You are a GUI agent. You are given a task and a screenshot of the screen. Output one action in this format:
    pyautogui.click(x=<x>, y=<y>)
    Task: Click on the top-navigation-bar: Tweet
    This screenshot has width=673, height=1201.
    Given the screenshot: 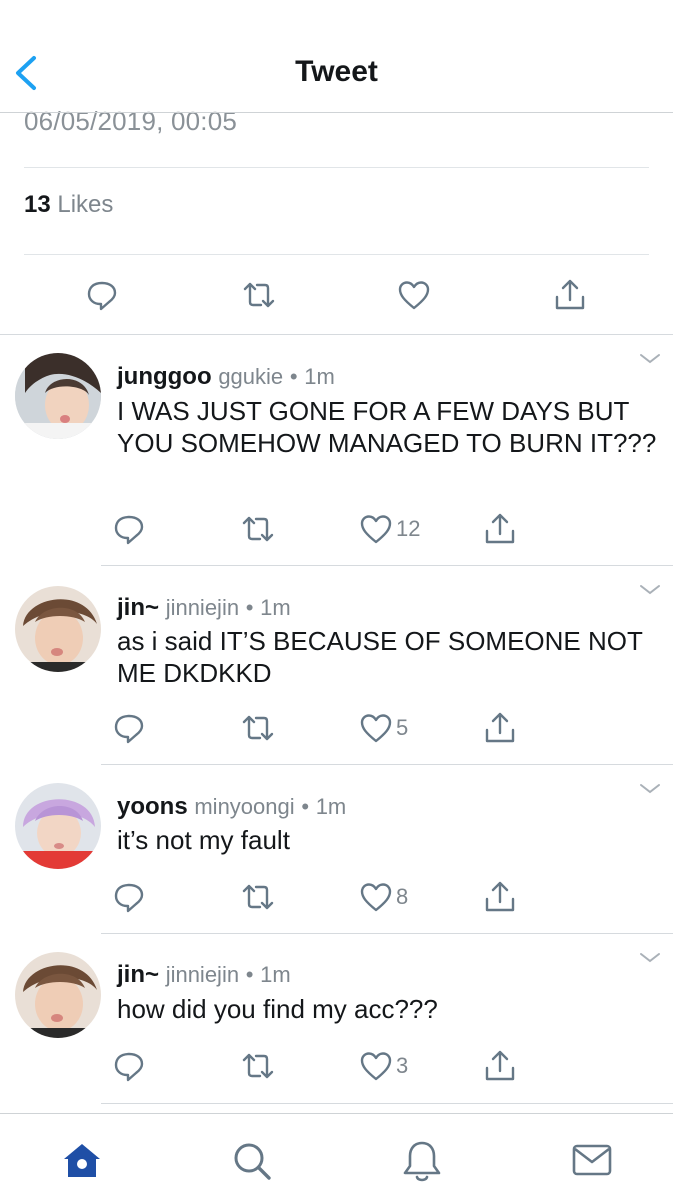 What is the action you would take?
    pyautogui.click(x=336, y=56)
    